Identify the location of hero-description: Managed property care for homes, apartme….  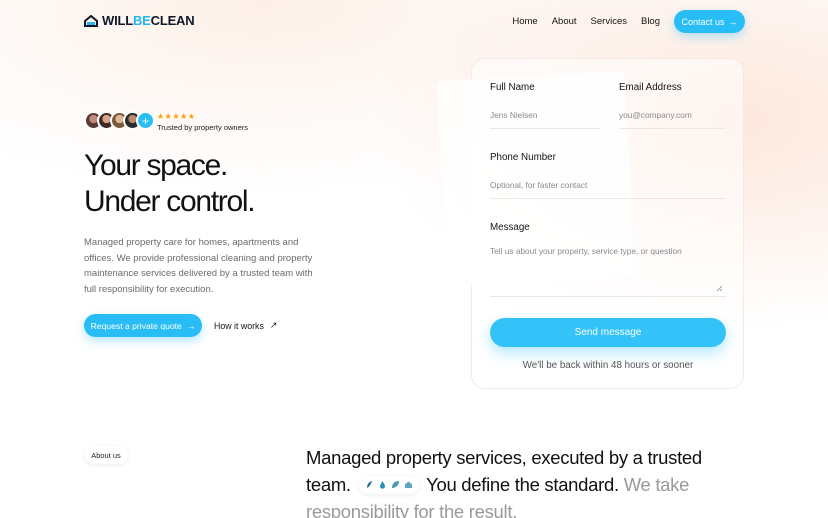
(198, 266).